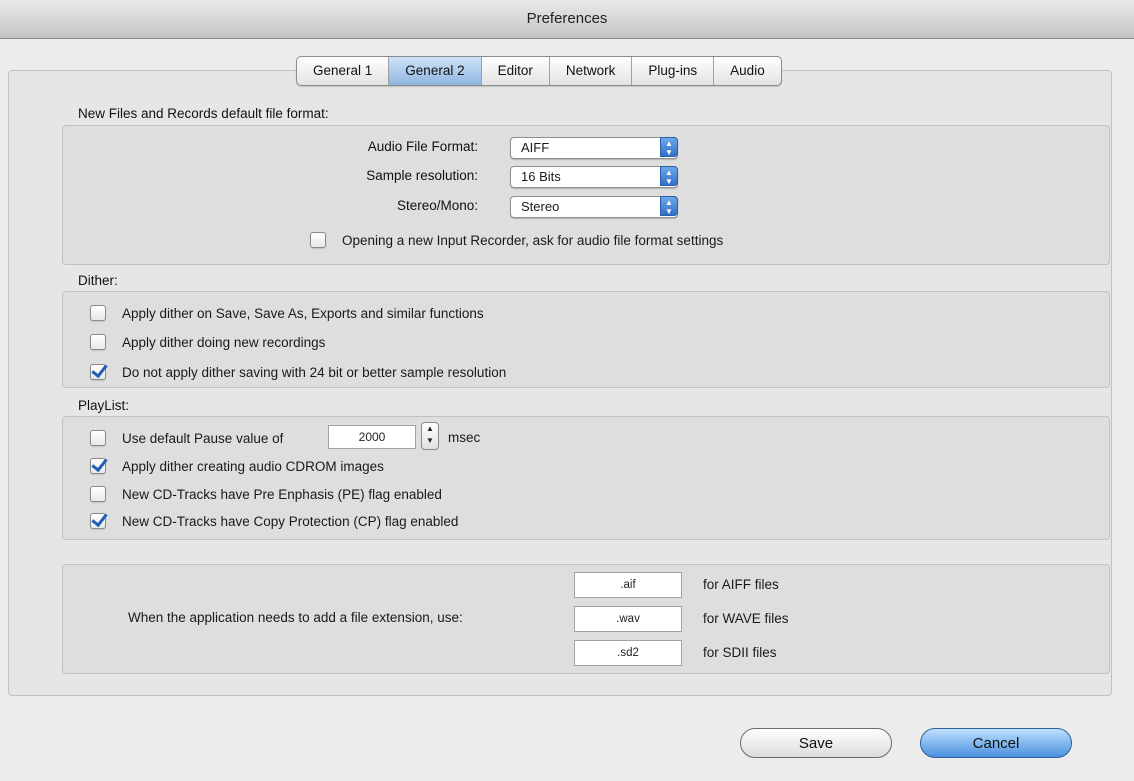 This screenshot has width=1134, height=781. I want to click on sample-resolution-label: Sample resolution:, so click(422, 175).